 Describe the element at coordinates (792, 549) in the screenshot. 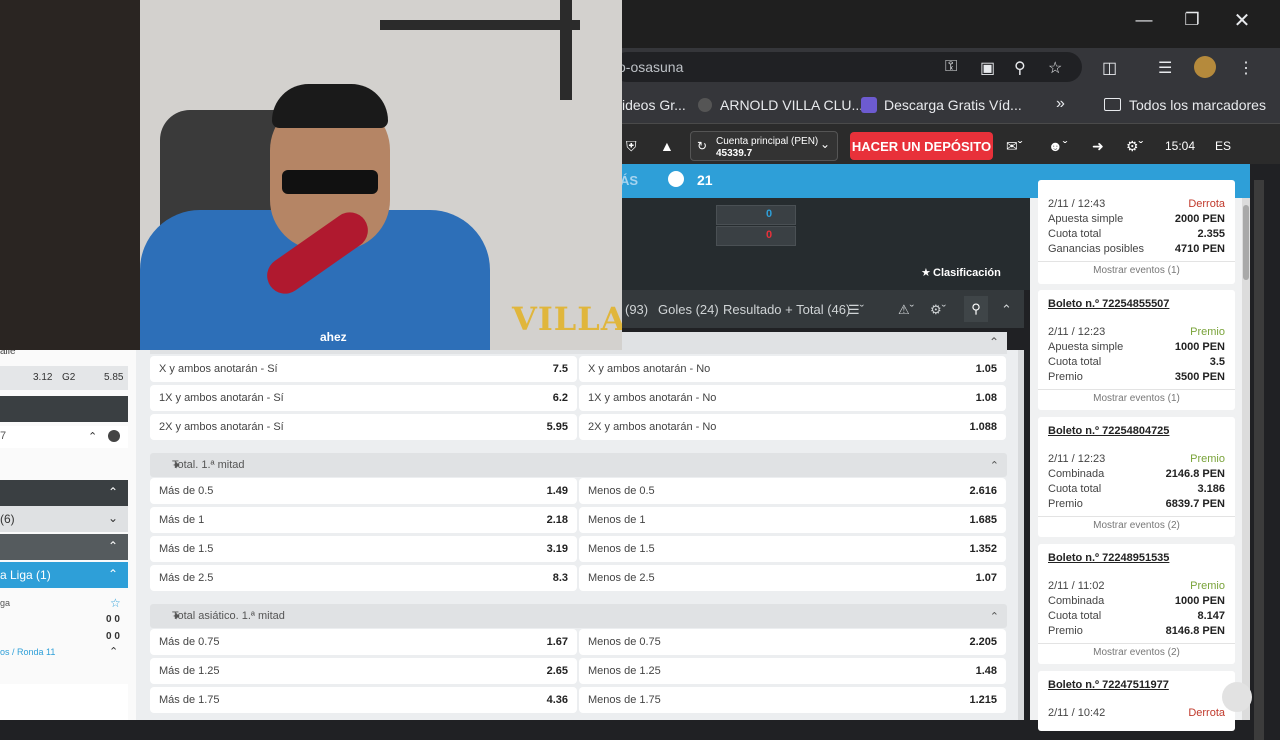

I see `odds-cell: Menos de 1.5 1.352` at that location.